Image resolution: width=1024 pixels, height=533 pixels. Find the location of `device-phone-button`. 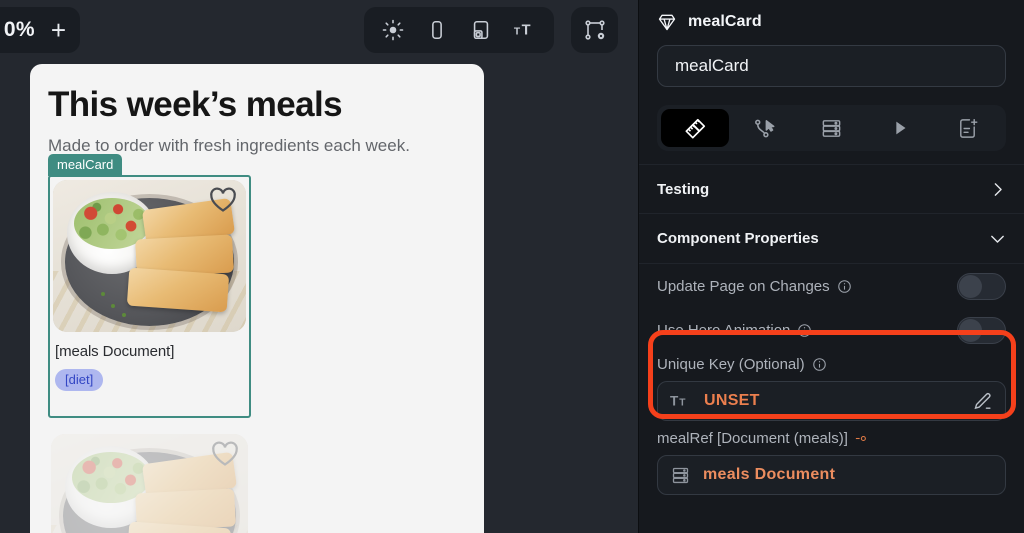

device-phone-button is located at coordinates (437, 30).